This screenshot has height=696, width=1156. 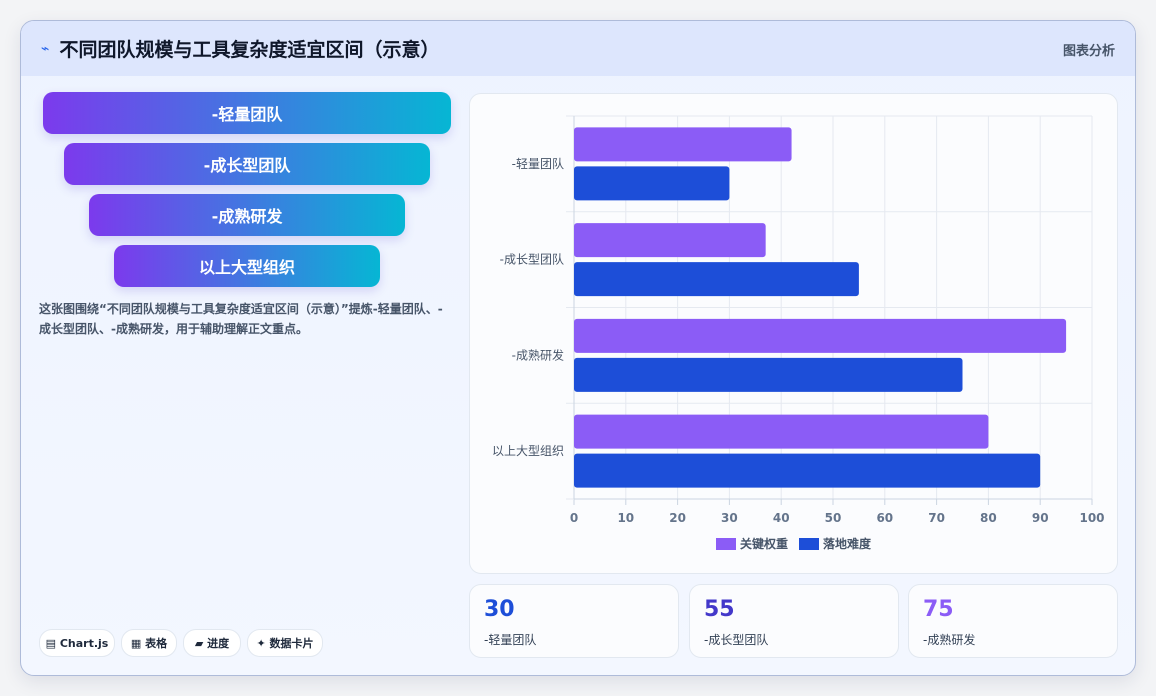 I want to click on stat-label: -成长型团队, so click(x=736, y=640).